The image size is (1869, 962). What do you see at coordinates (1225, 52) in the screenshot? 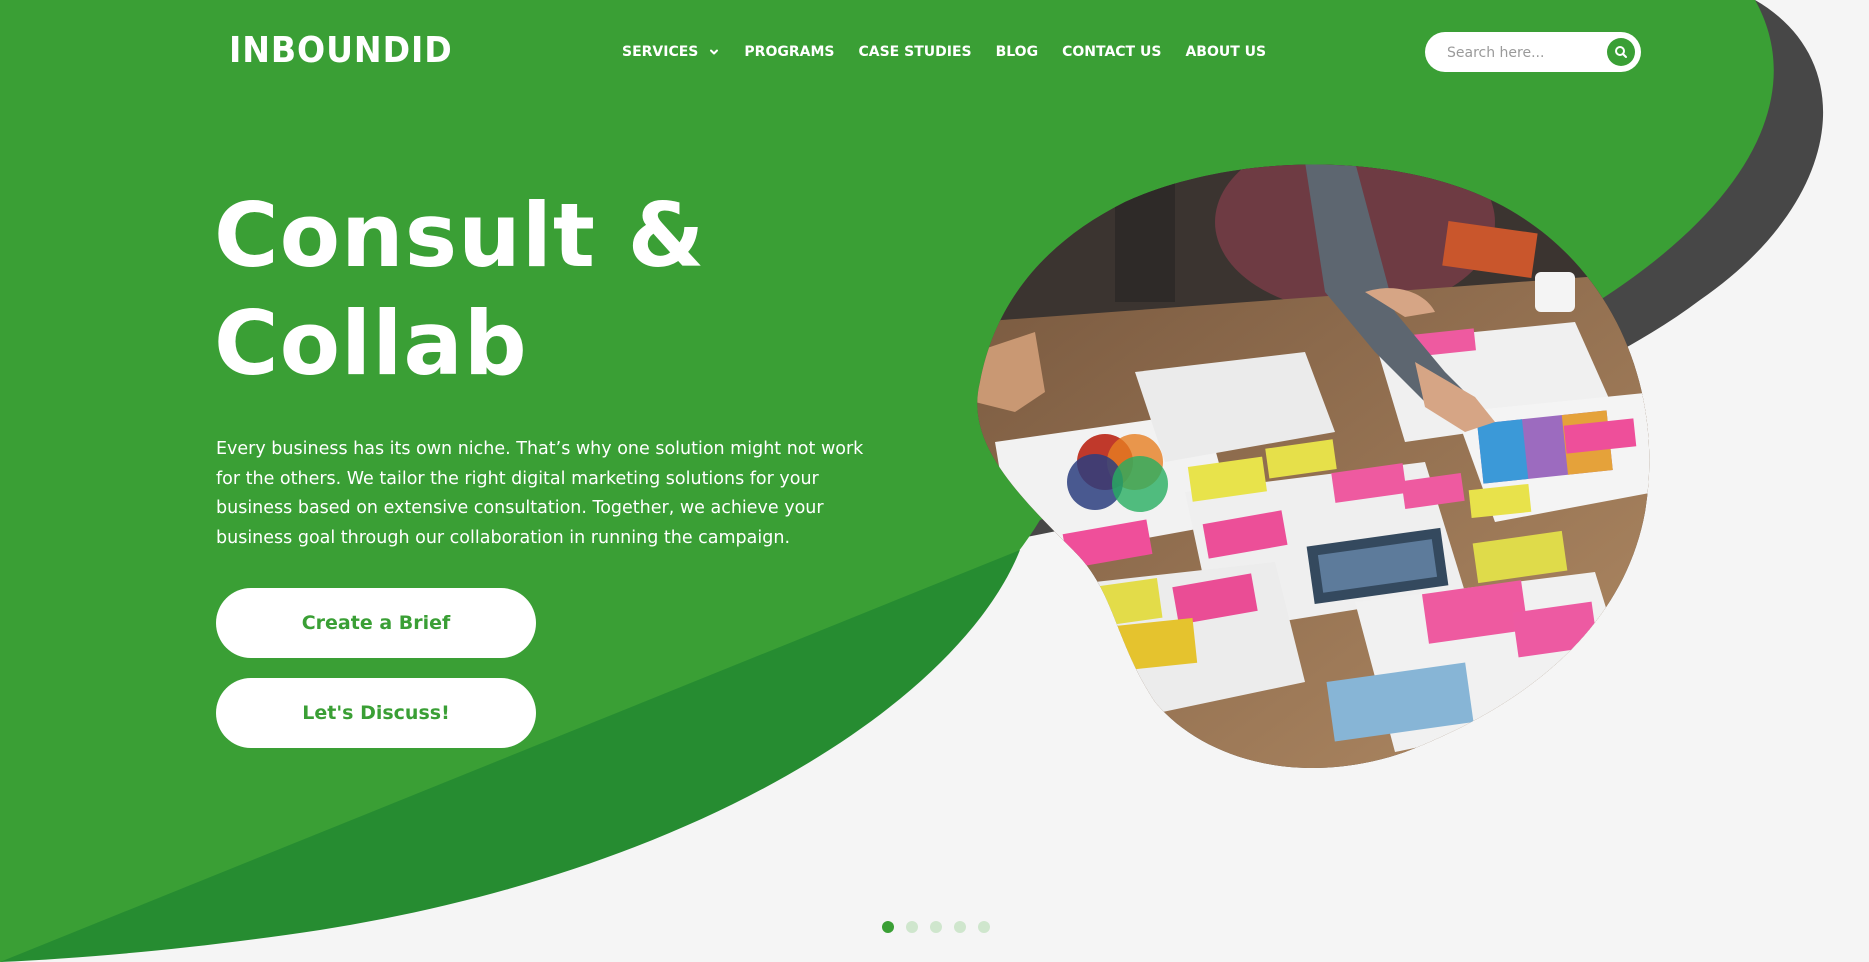
I see `nav-item-about-us: ABOUT US` at bounding box center [1225, 52].